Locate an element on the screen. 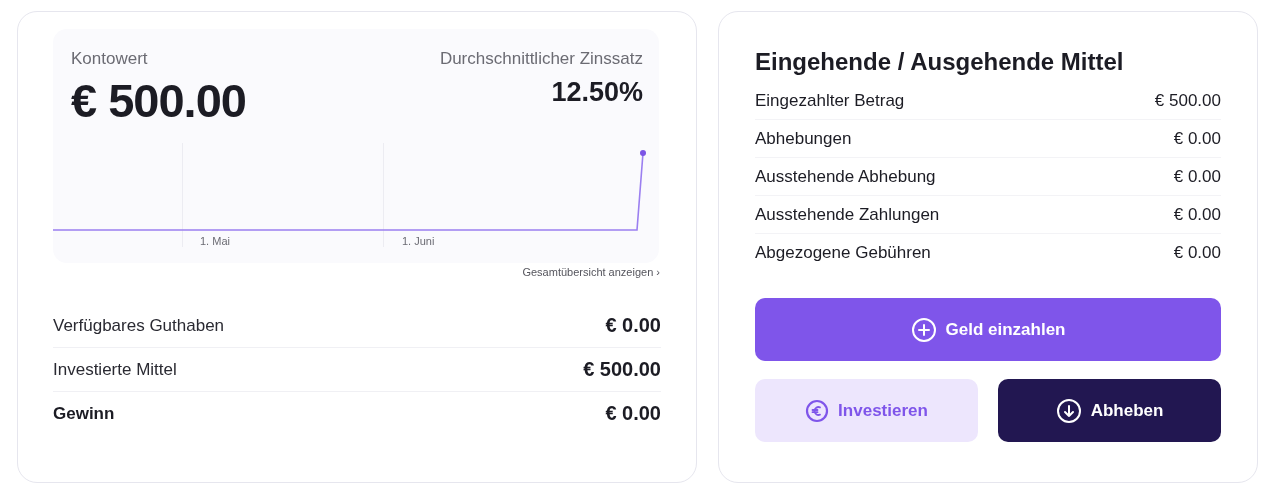 This screenshot has width=1280, height=487. row-label: Ausstehende Zahlungen is located at coordinates (847, 214).